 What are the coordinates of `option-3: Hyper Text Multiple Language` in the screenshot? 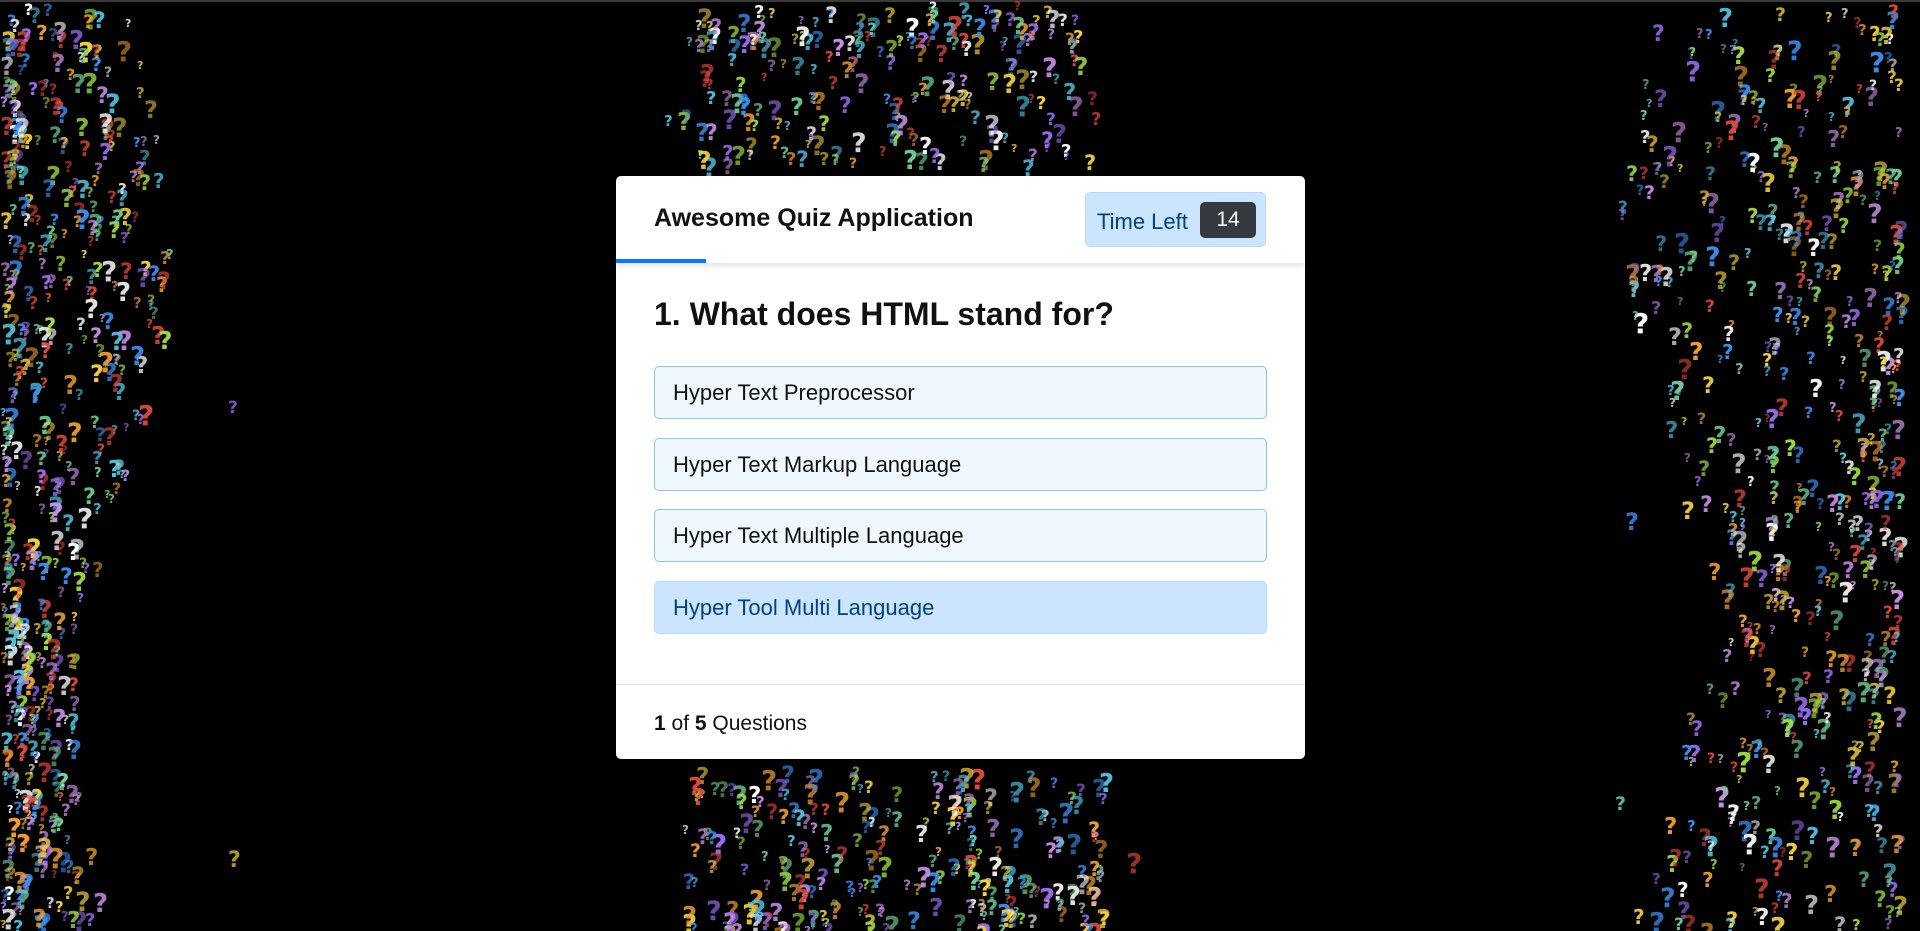 It's located at (960, 535).